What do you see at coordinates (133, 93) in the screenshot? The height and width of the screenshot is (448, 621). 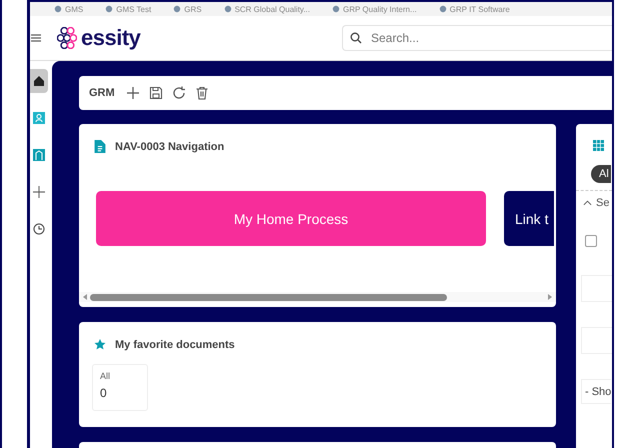 I see `add-icon` at bounding box center [133, 93].